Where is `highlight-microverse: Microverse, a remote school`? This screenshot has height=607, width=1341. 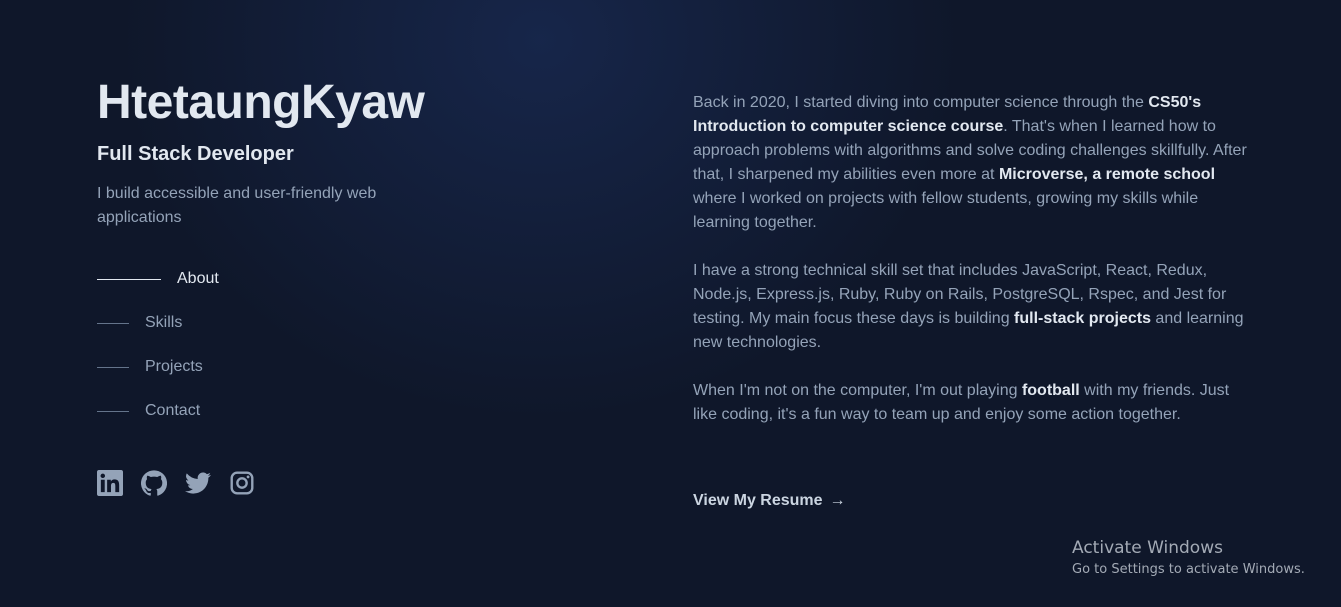
highlight-microverse: Microverse, a remote school is located at coordinates (1107, 174).